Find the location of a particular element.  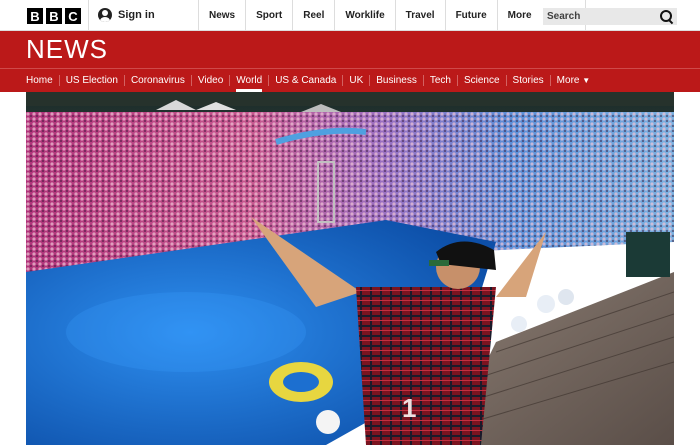

bbc-logo: B B C is located at coordinates (54, 16).